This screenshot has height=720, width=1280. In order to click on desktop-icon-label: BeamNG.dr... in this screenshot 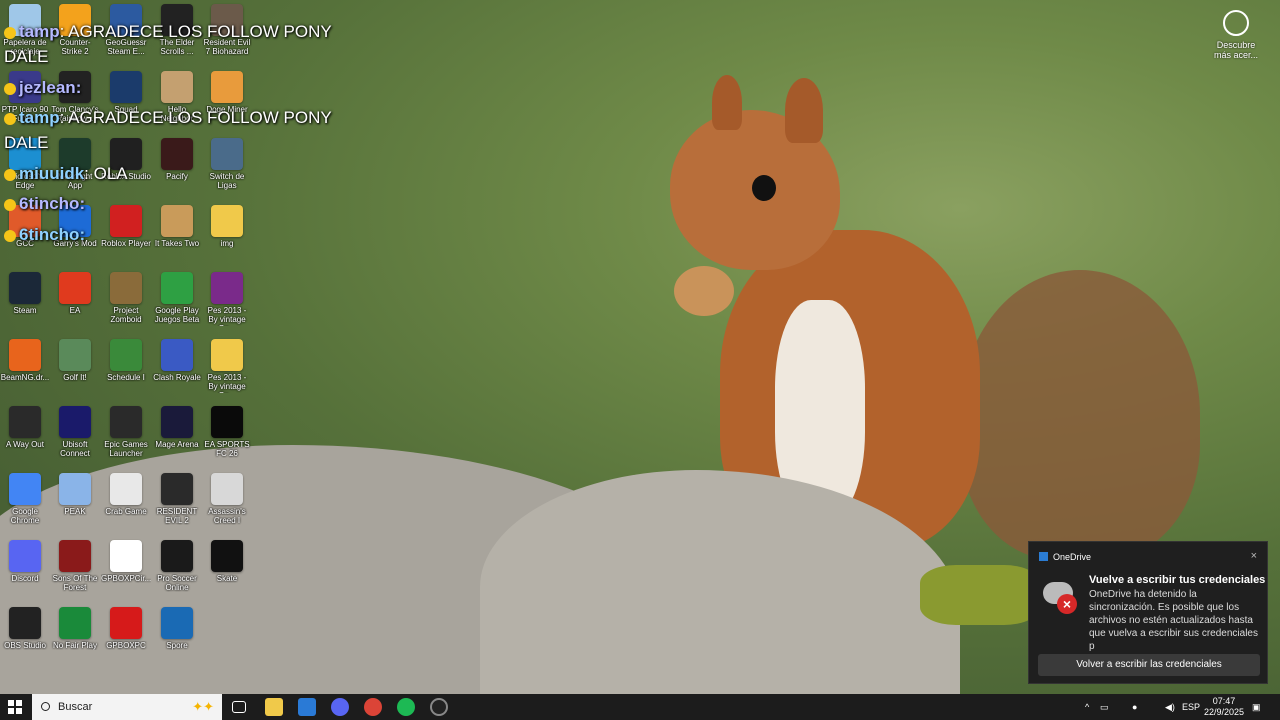, I will do `click(25, 377)`.